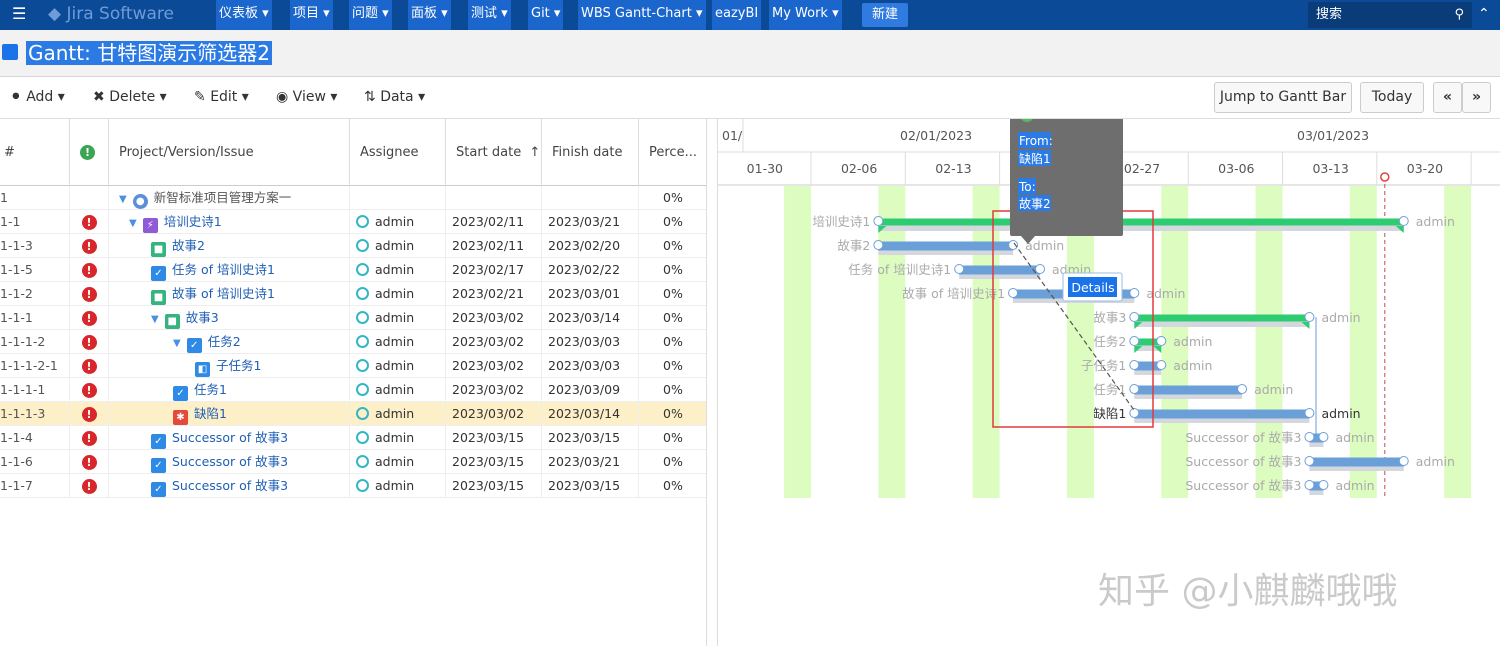  I want to click on app-switcher-icon: ☰, so click(19, 15).